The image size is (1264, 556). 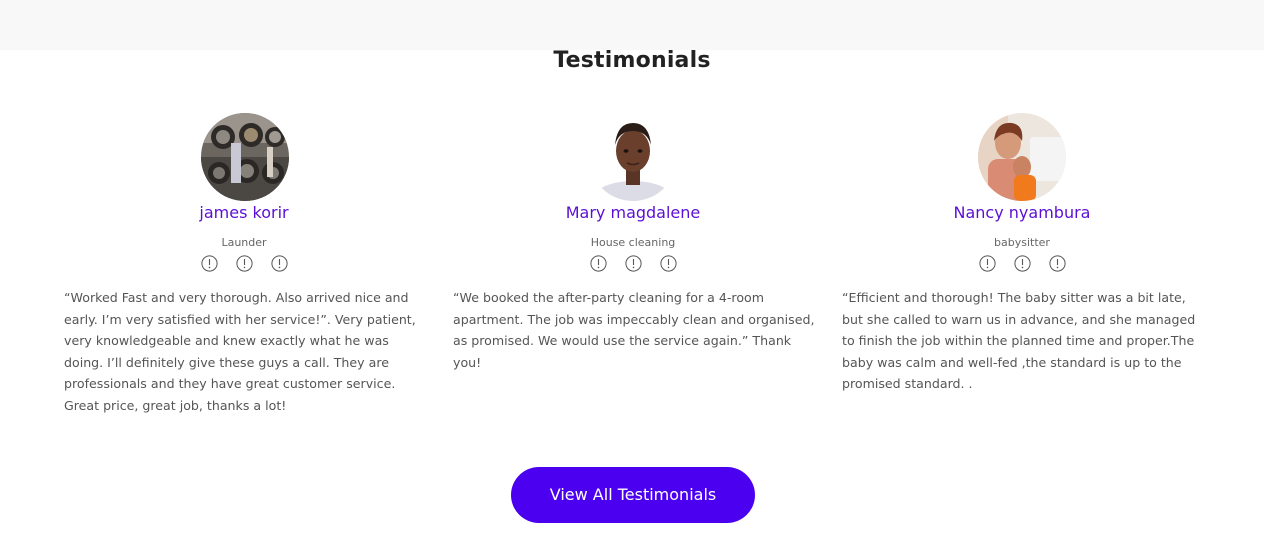 What do you see at coordinates (1022, 242) in the screenshot?
I see `reviewer-role: babysitter` at bounding box center [1022, 242].